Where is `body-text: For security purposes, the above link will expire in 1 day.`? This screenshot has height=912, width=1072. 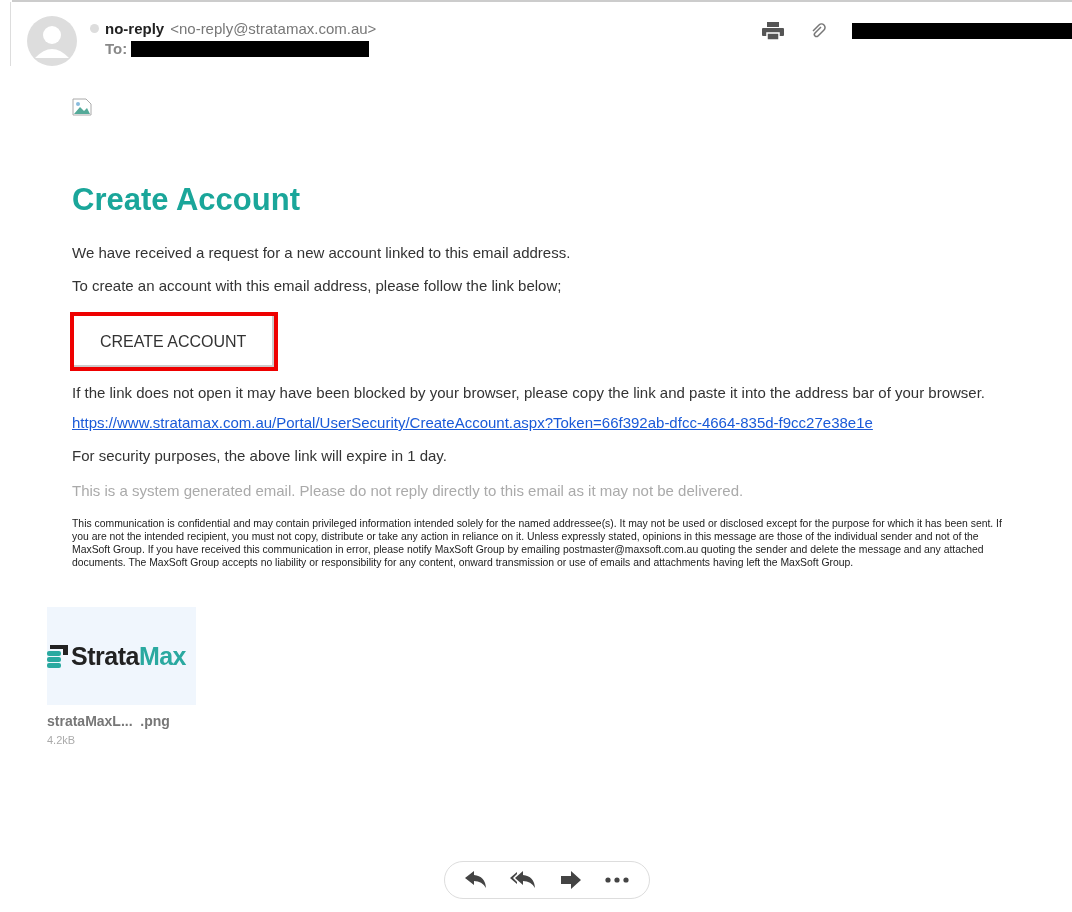
body-text: For security purposes, the above link will expire in 1 day. is located at coordinates (260, 455).